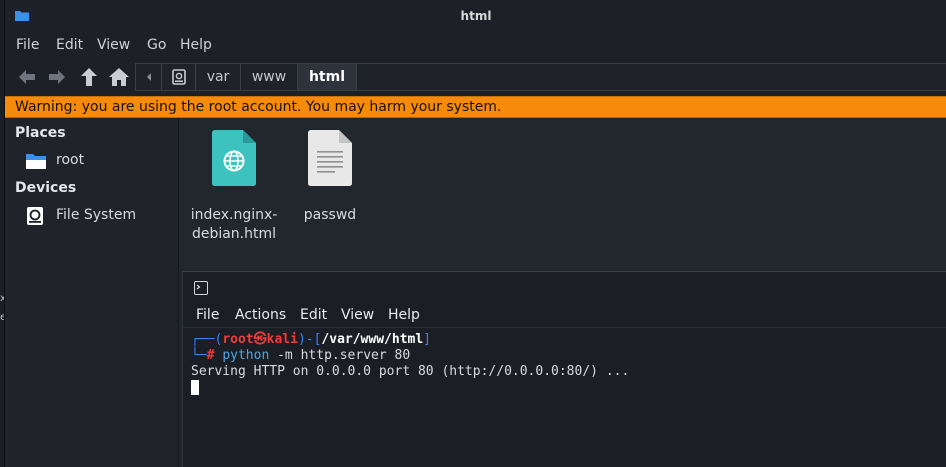  I want to click on terminal-icon, so click(201, 288).